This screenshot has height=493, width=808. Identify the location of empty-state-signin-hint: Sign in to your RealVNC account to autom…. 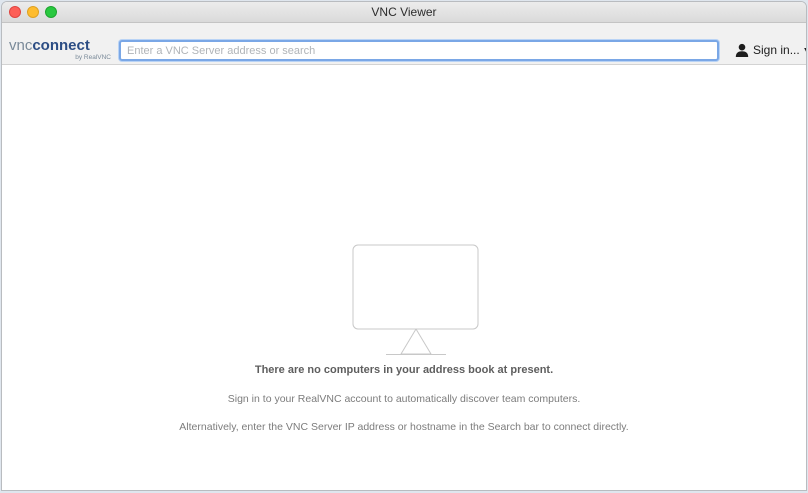
(404, 399).